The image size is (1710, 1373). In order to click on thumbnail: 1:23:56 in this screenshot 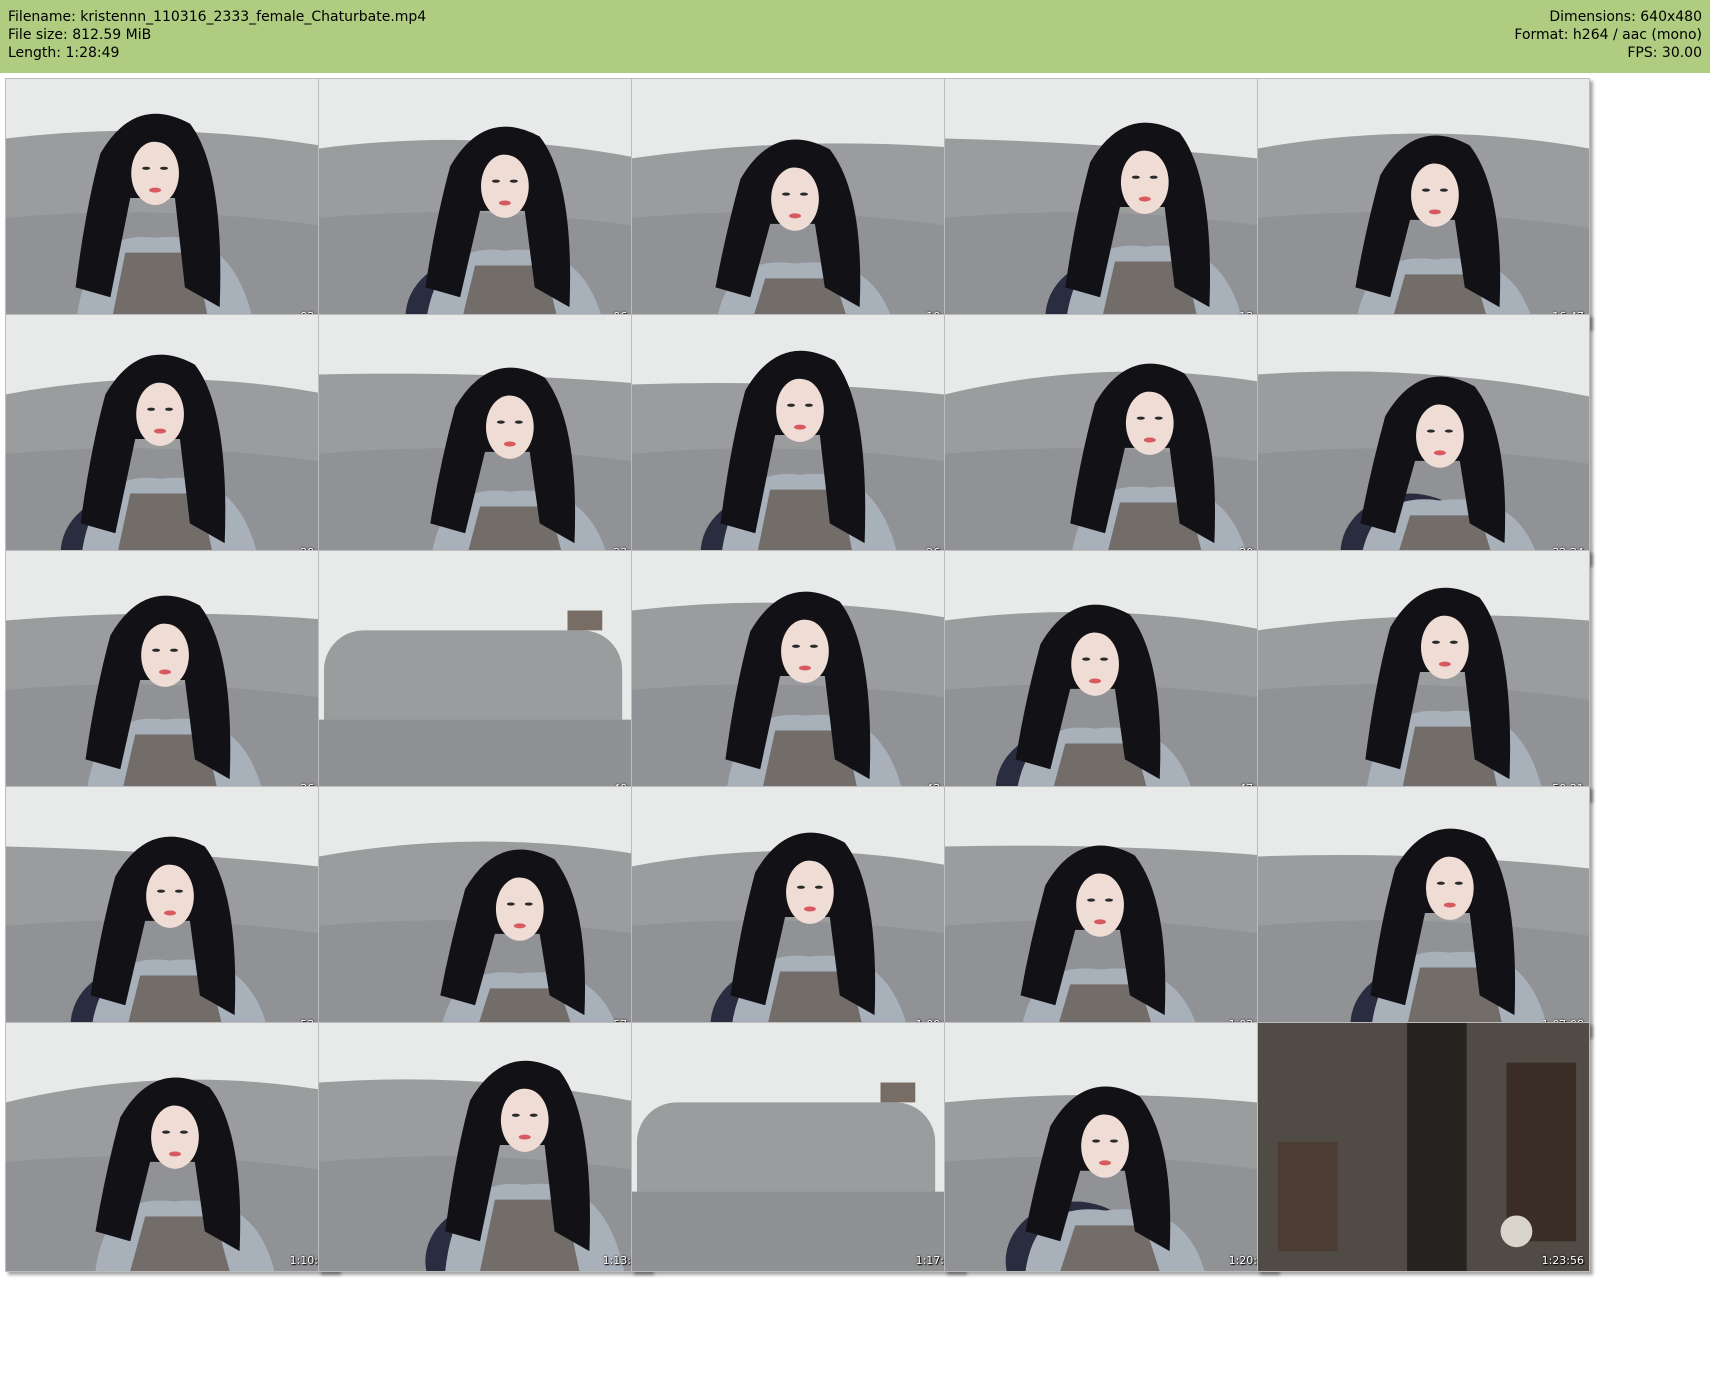, I will do `click(1423, 1147)`.